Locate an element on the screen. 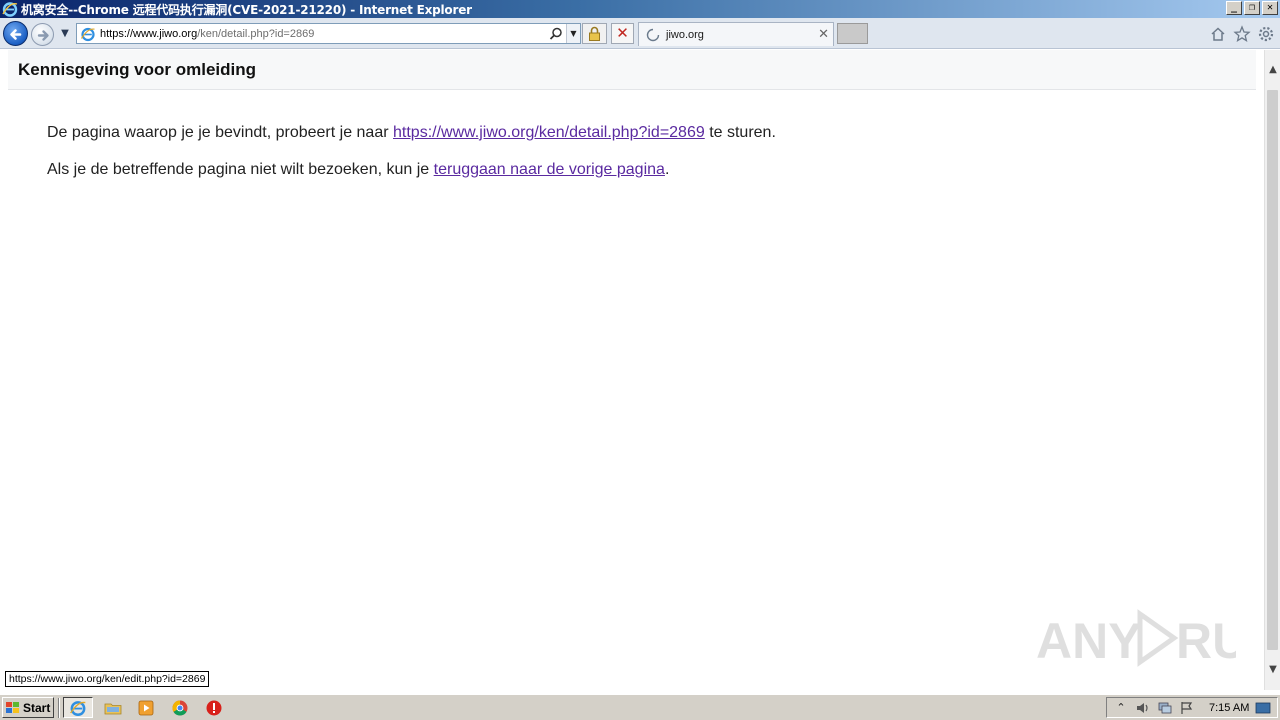 The image size is (1280, 720). browser-toolbar-icons is located at coordinates (1242, 34).